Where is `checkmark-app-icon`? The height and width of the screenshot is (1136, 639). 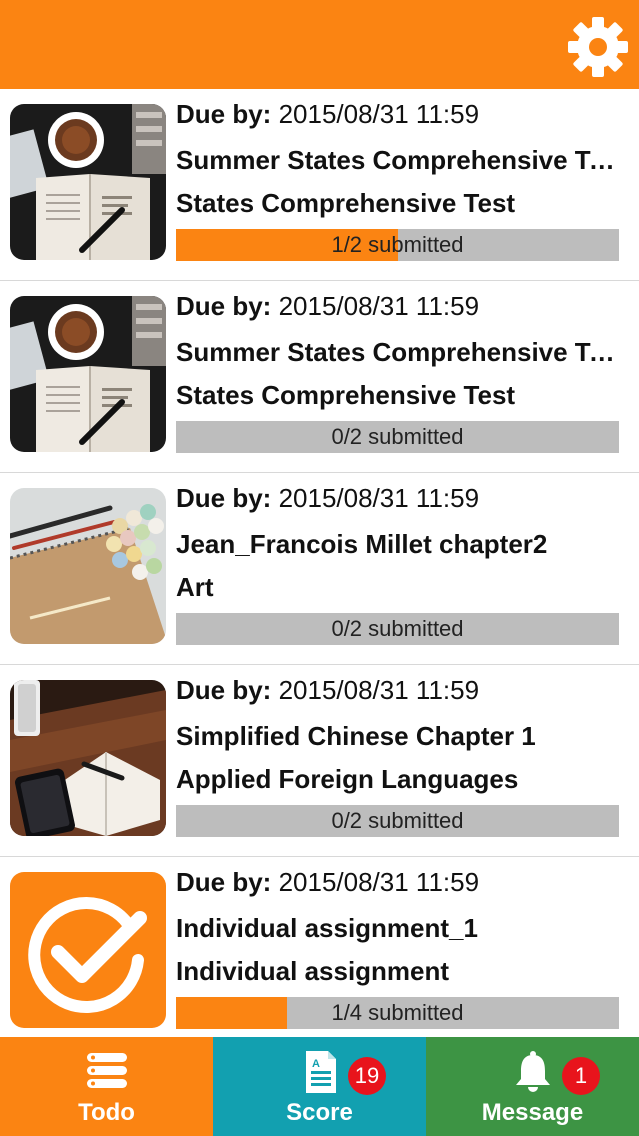 checkmark-app-icon is located at coordinates (88, 950).